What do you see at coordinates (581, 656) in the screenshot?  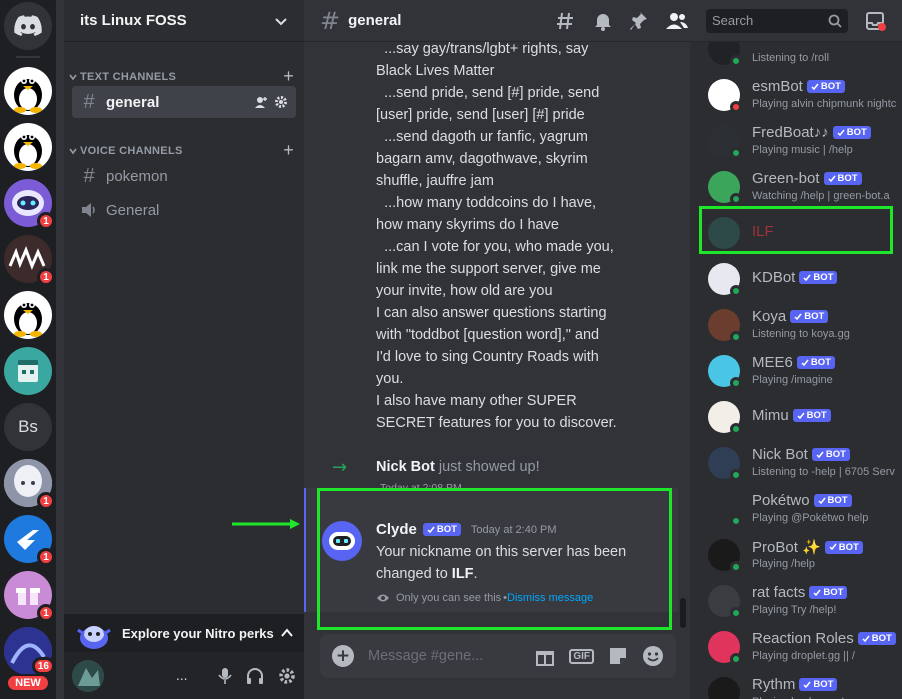 I see `gif-icon: GIF` at bounding box center [581, 656].